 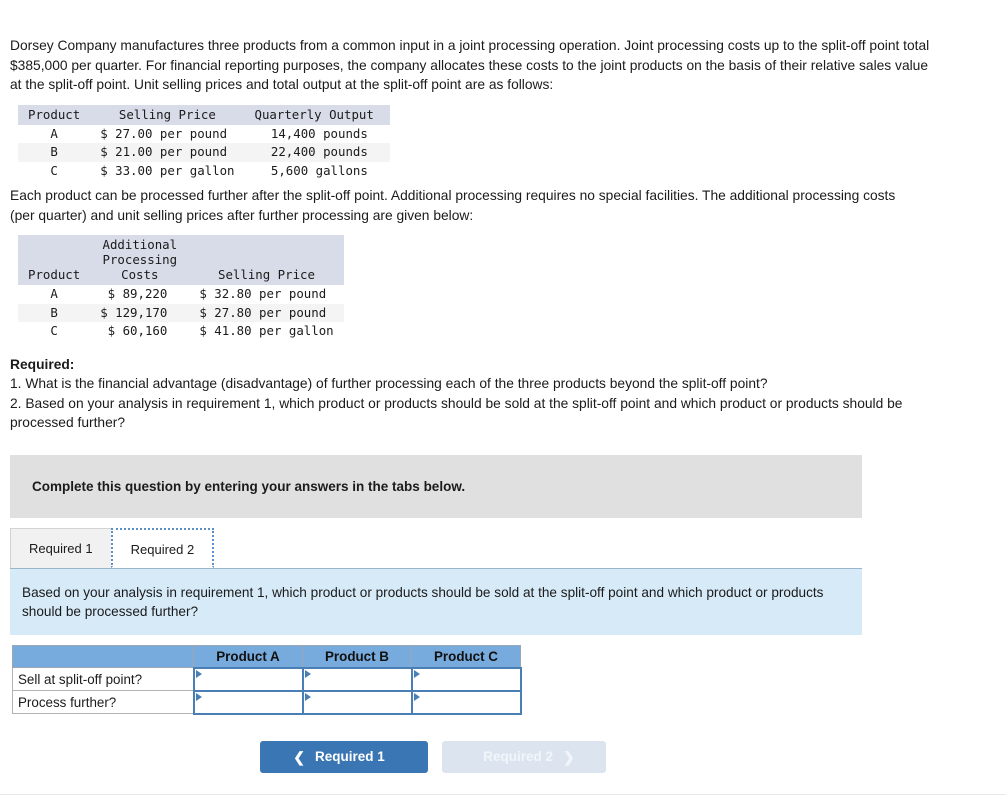 I want to click on dropdown-value-process-product-b, so click(x=357, y=702).